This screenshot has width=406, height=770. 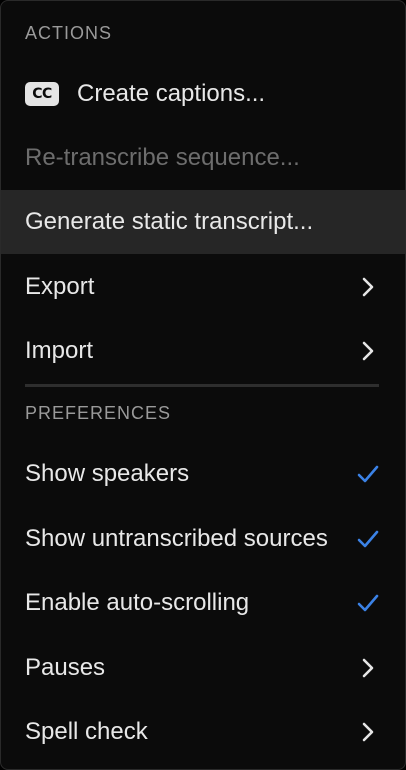 I want to click on cc-icon: CC, so click(x=42, y=94).